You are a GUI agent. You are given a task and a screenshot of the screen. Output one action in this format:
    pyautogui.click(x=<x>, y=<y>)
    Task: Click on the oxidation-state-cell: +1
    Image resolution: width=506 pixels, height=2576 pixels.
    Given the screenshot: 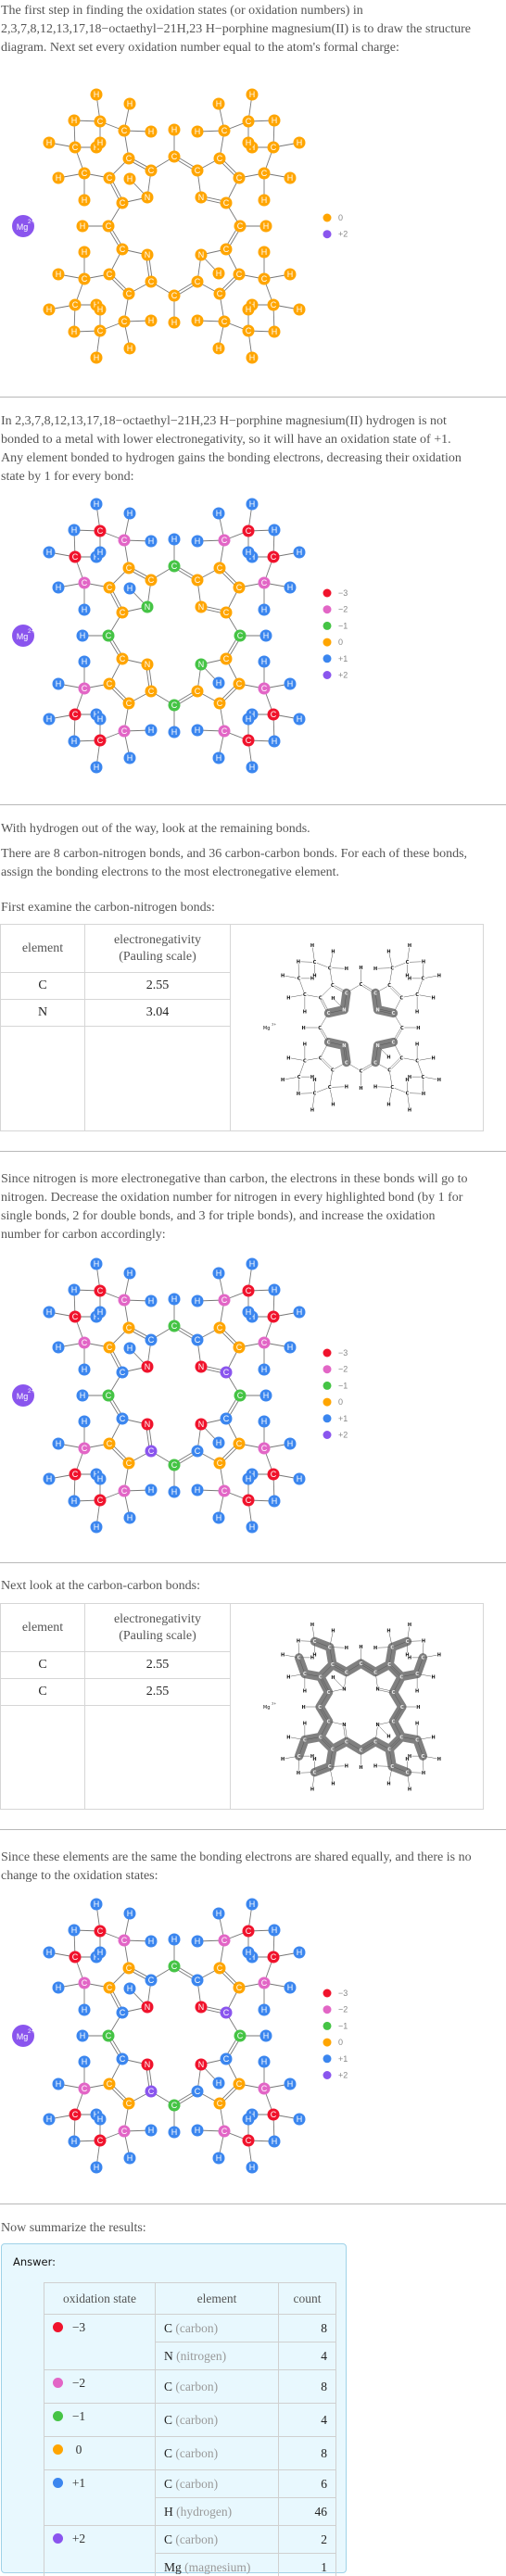 What is the action you would take?
    pyautogui.click(x=100, y=2497)
    